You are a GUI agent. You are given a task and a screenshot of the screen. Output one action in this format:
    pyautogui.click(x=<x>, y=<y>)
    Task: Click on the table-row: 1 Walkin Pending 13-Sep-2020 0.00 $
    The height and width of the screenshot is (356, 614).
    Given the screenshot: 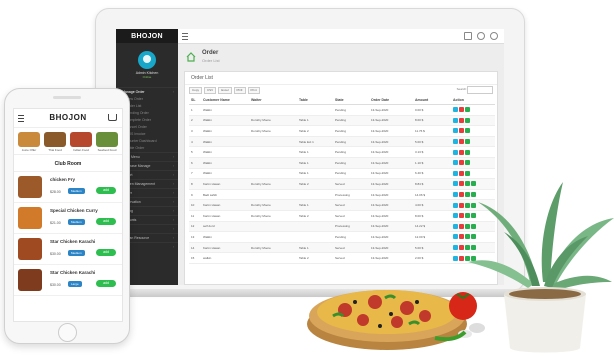 What is the action you would take?
    pyautogui.click(x=342, y=110)
    